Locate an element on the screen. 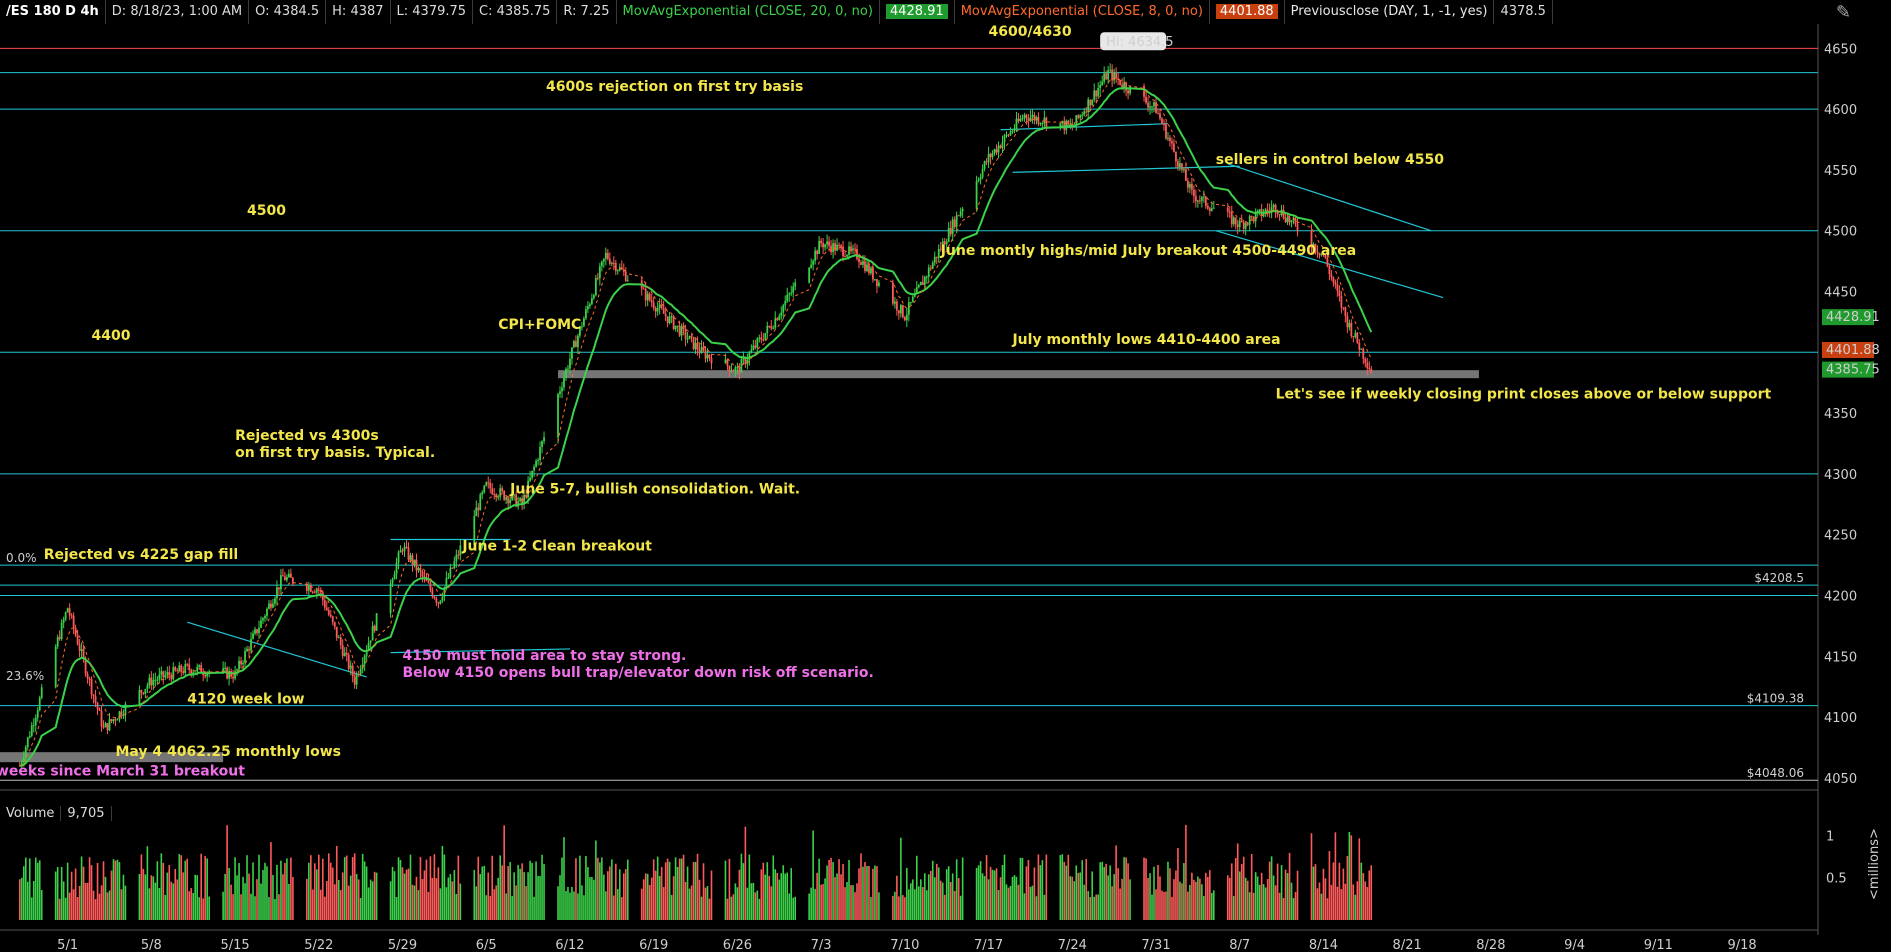 This screenshot has height=952, width=1891. annotation: sellers in control below 4550 is located at coordinates (1330, 160).